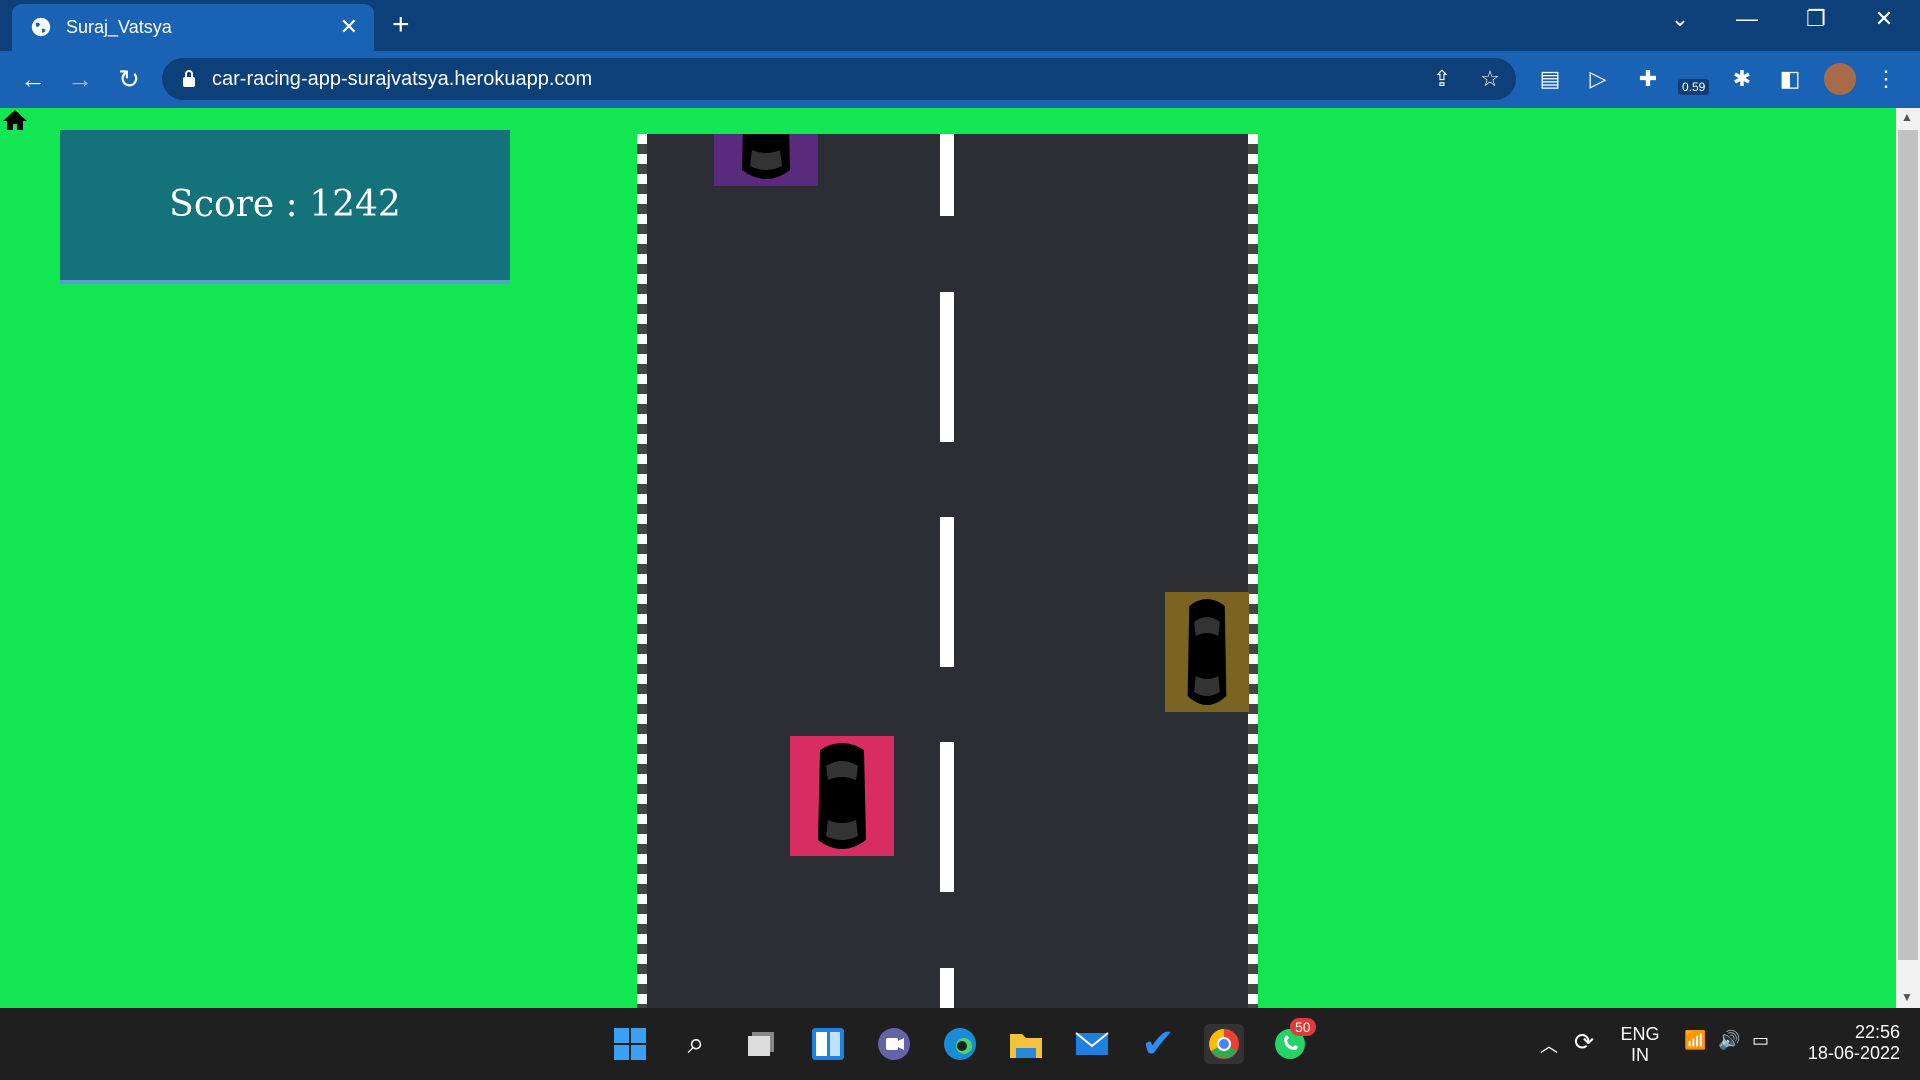 Image resolution: width=1920 pixels, height=1080 pixels. I want to click on player-car, so click(842, 796).